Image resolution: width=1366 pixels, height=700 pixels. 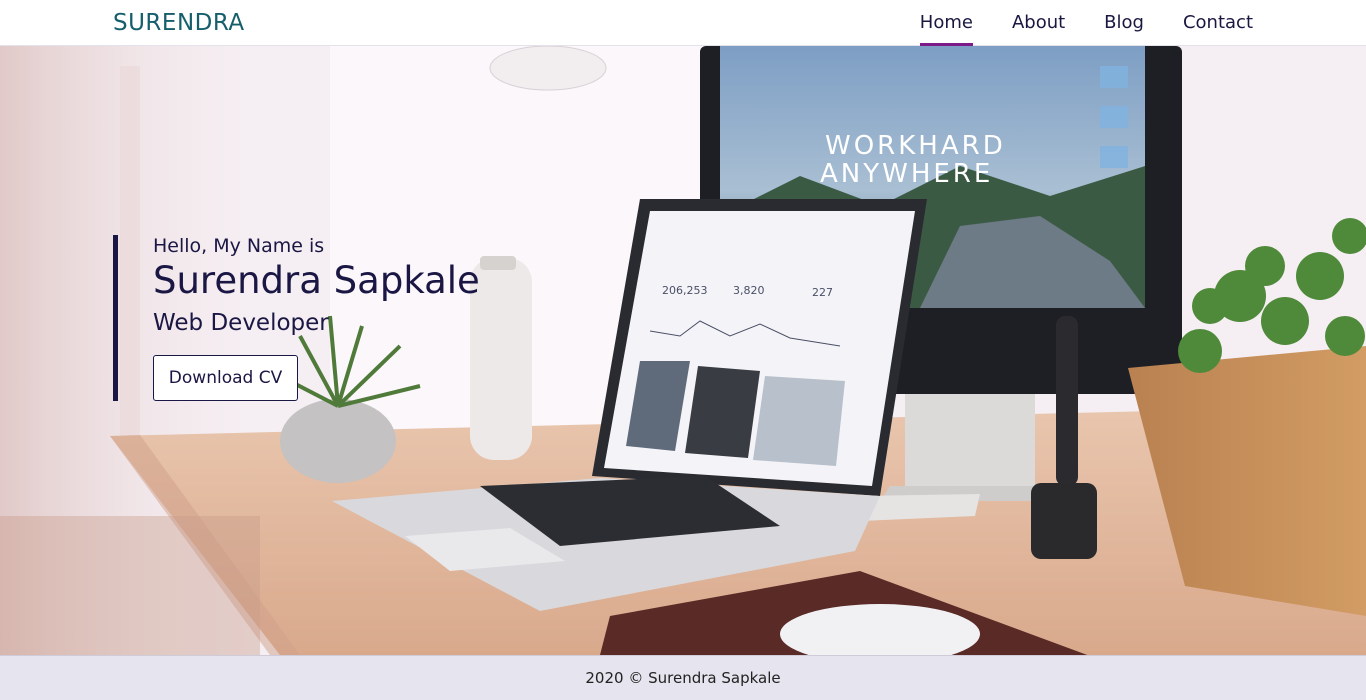 I want to click on laptop-stat-3: 227, so click(x=822, y=292).